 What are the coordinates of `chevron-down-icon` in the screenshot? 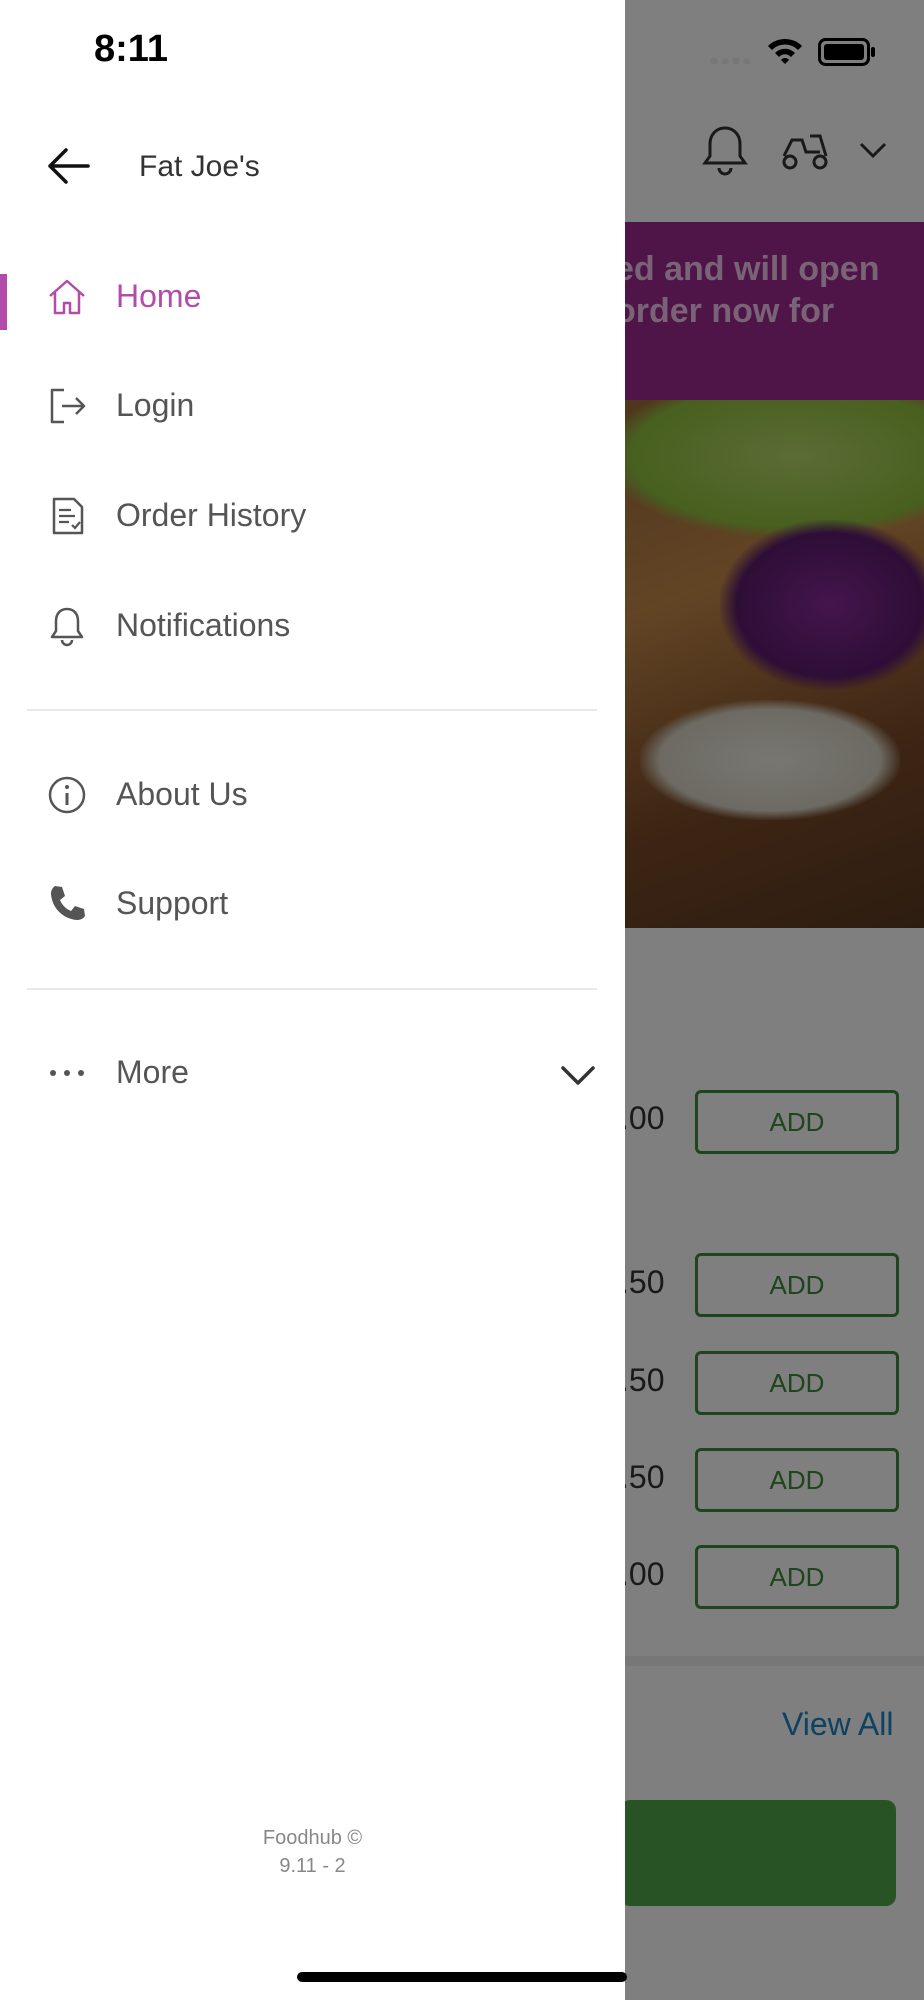 It's located at (578, 1075).